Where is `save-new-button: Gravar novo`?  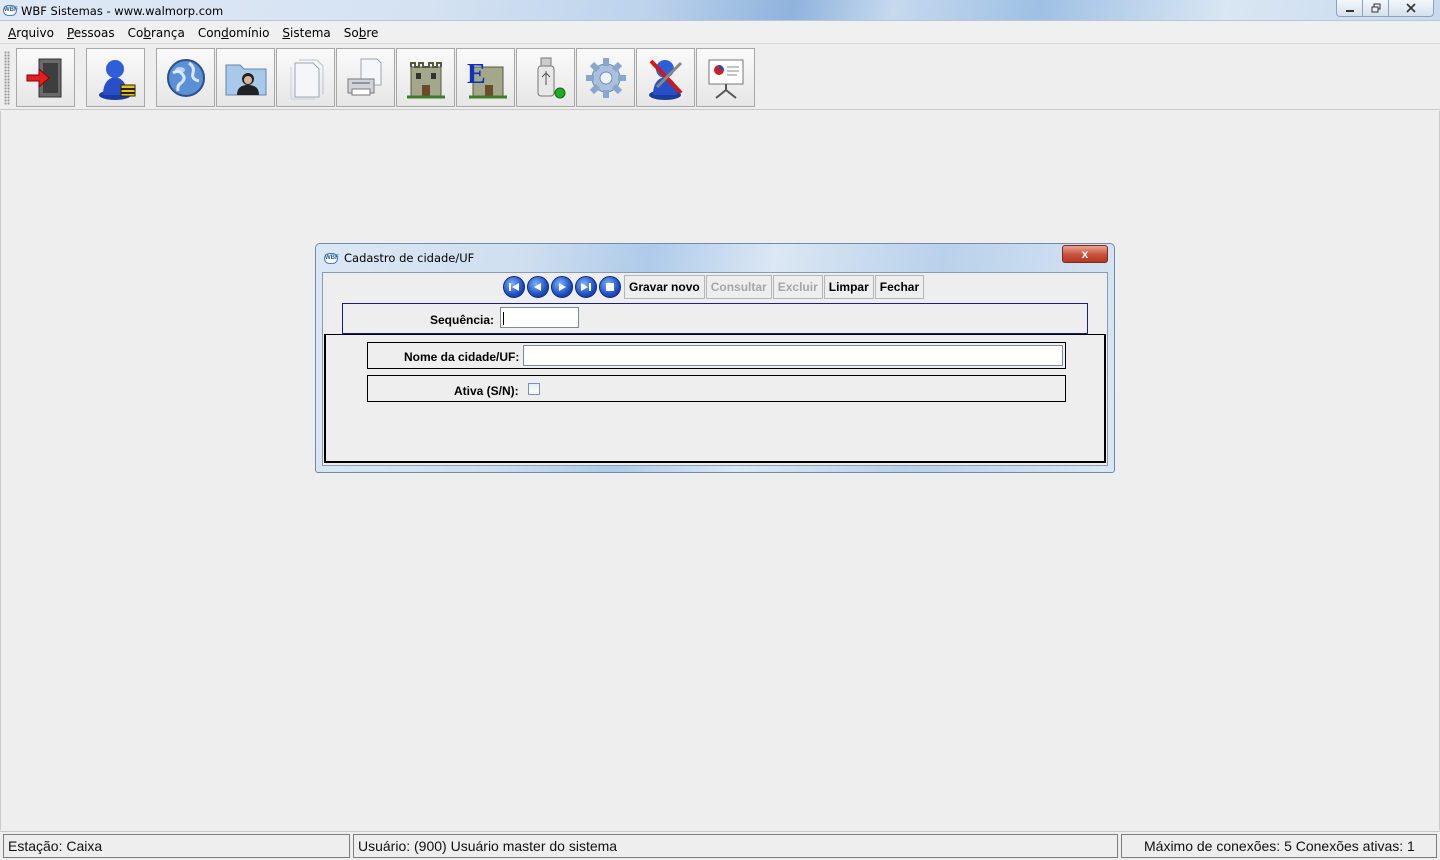 save-new-button: Gravar novo is located at coordinates (664, 287).